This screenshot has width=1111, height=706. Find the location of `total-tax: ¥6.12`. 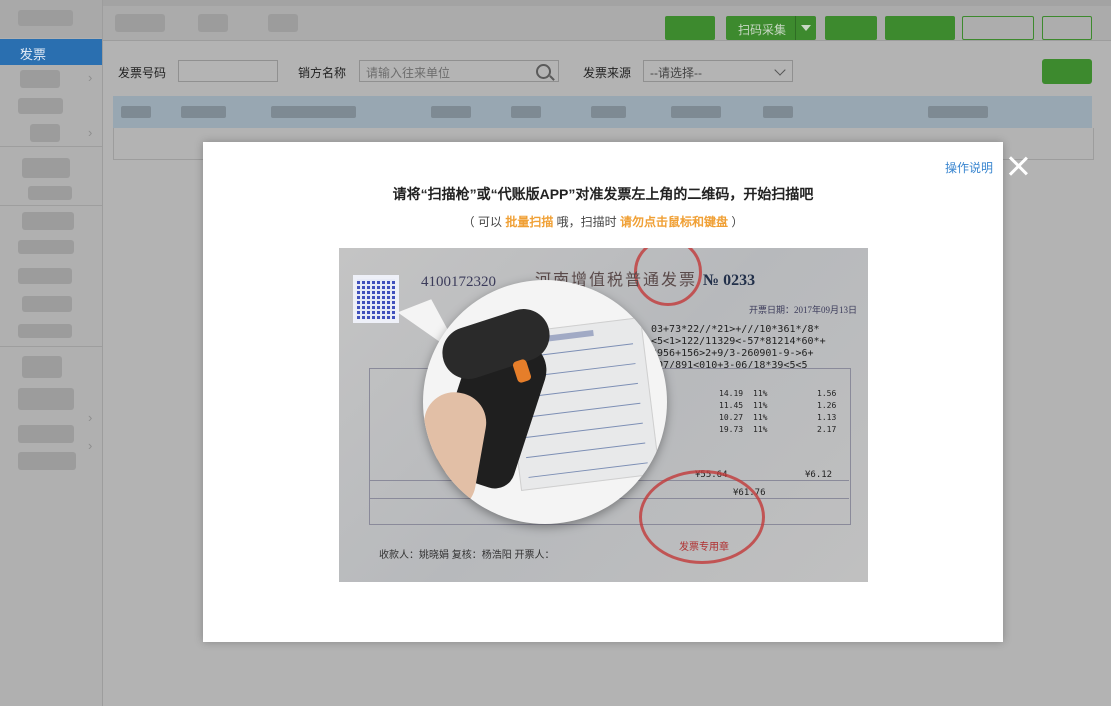

total-tax: ¥6.12 is located at coordinates (819, 475).